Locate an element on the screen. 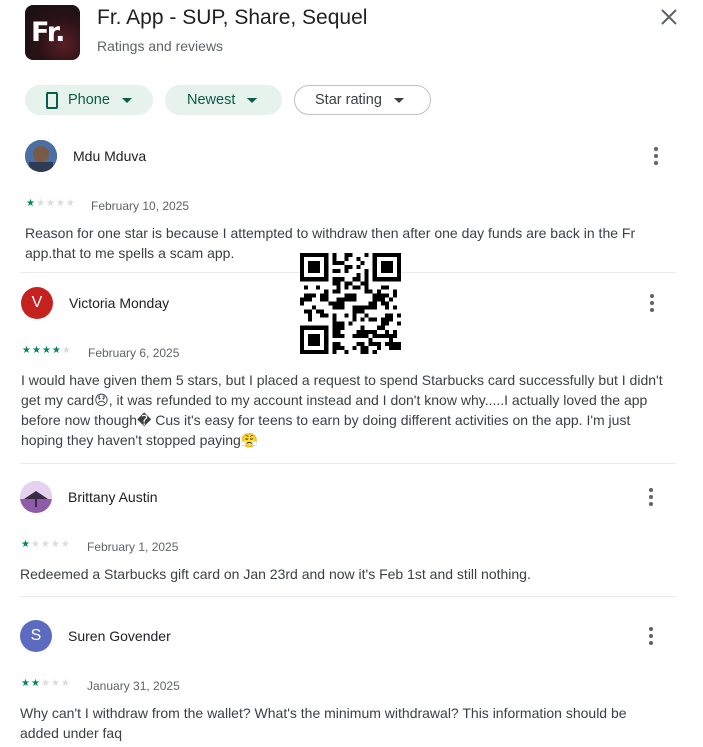 The width and height of the screenshot is (703, 747). close-button is located at coordinates (669, 17).